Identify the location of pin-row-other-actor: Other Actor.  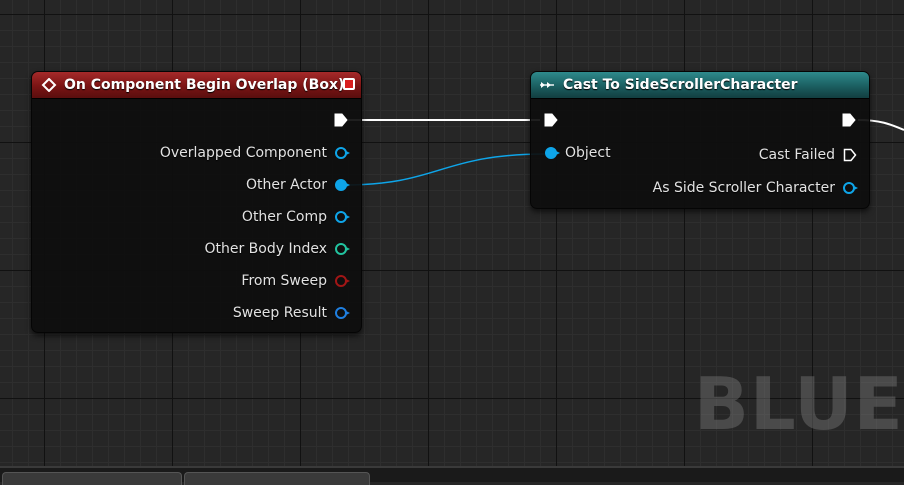
(297, 185).